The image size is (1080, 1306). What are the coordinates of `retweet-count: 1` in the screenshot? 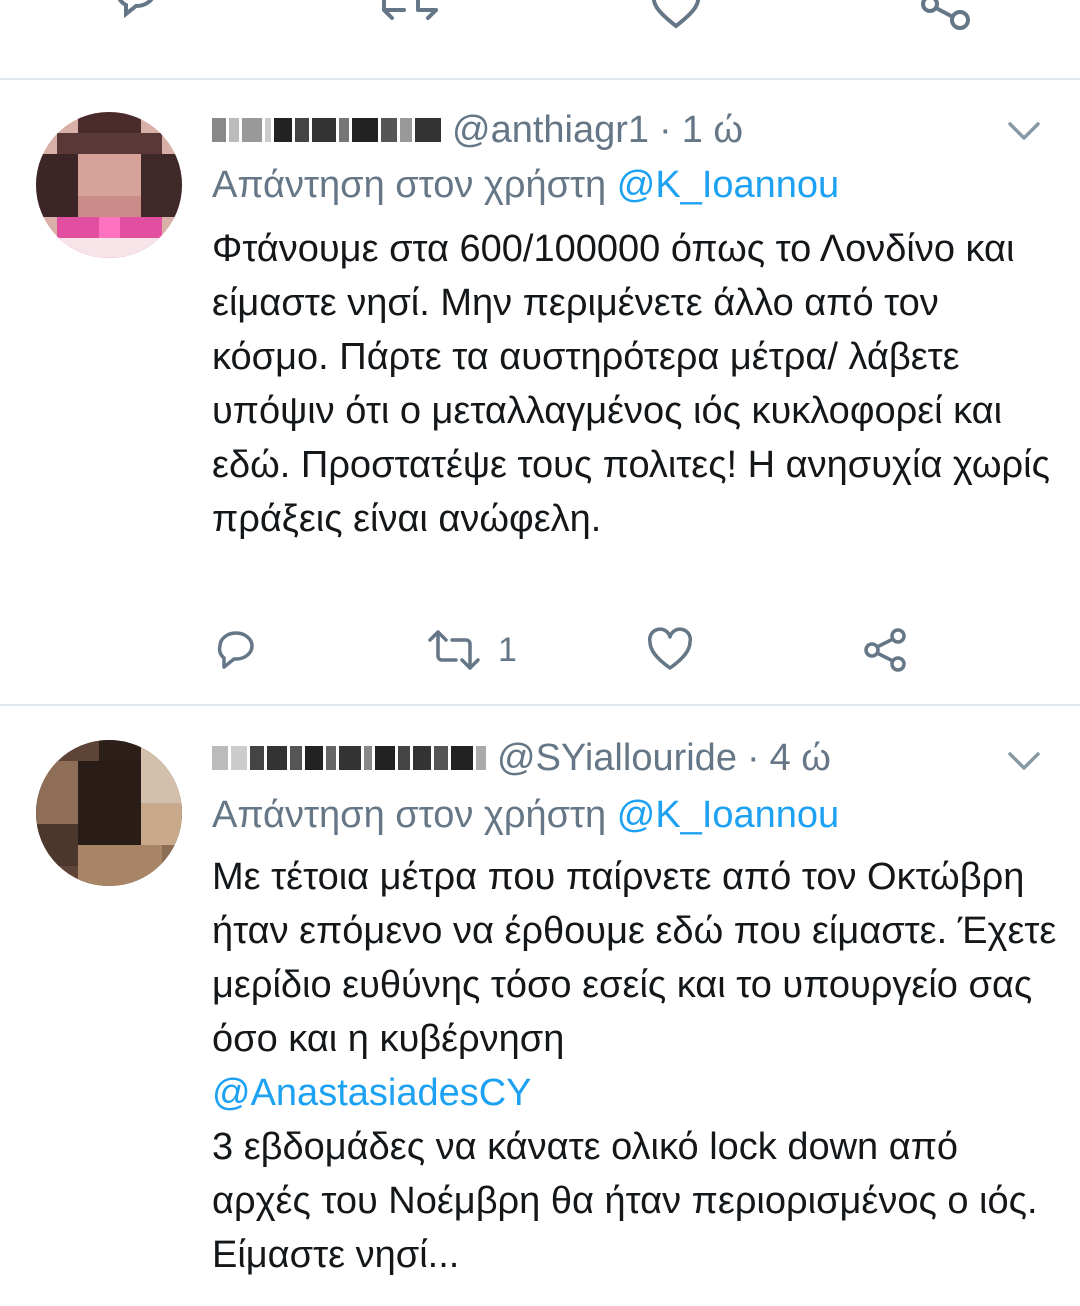 It's located at (507, 649).